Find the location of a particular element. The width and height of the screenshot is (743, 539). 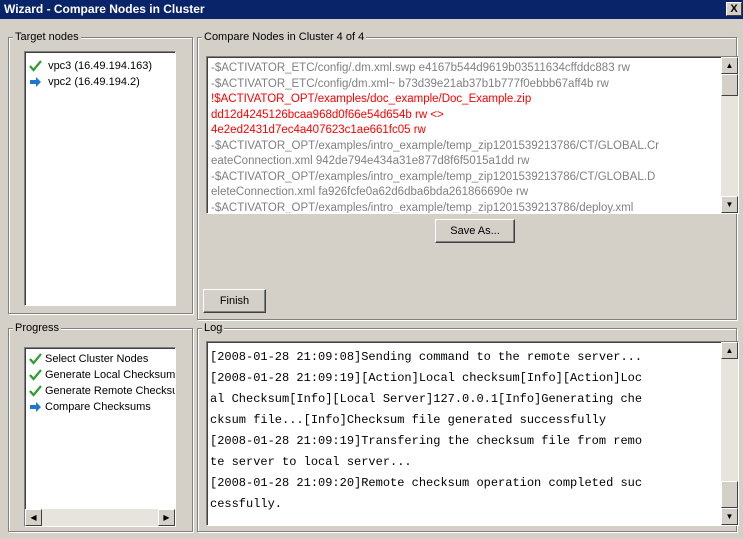

target-nodes-list: vpc3 (16.49.194.163) vpc2 (16.49.194.2) is located at coordinates (100, 178).